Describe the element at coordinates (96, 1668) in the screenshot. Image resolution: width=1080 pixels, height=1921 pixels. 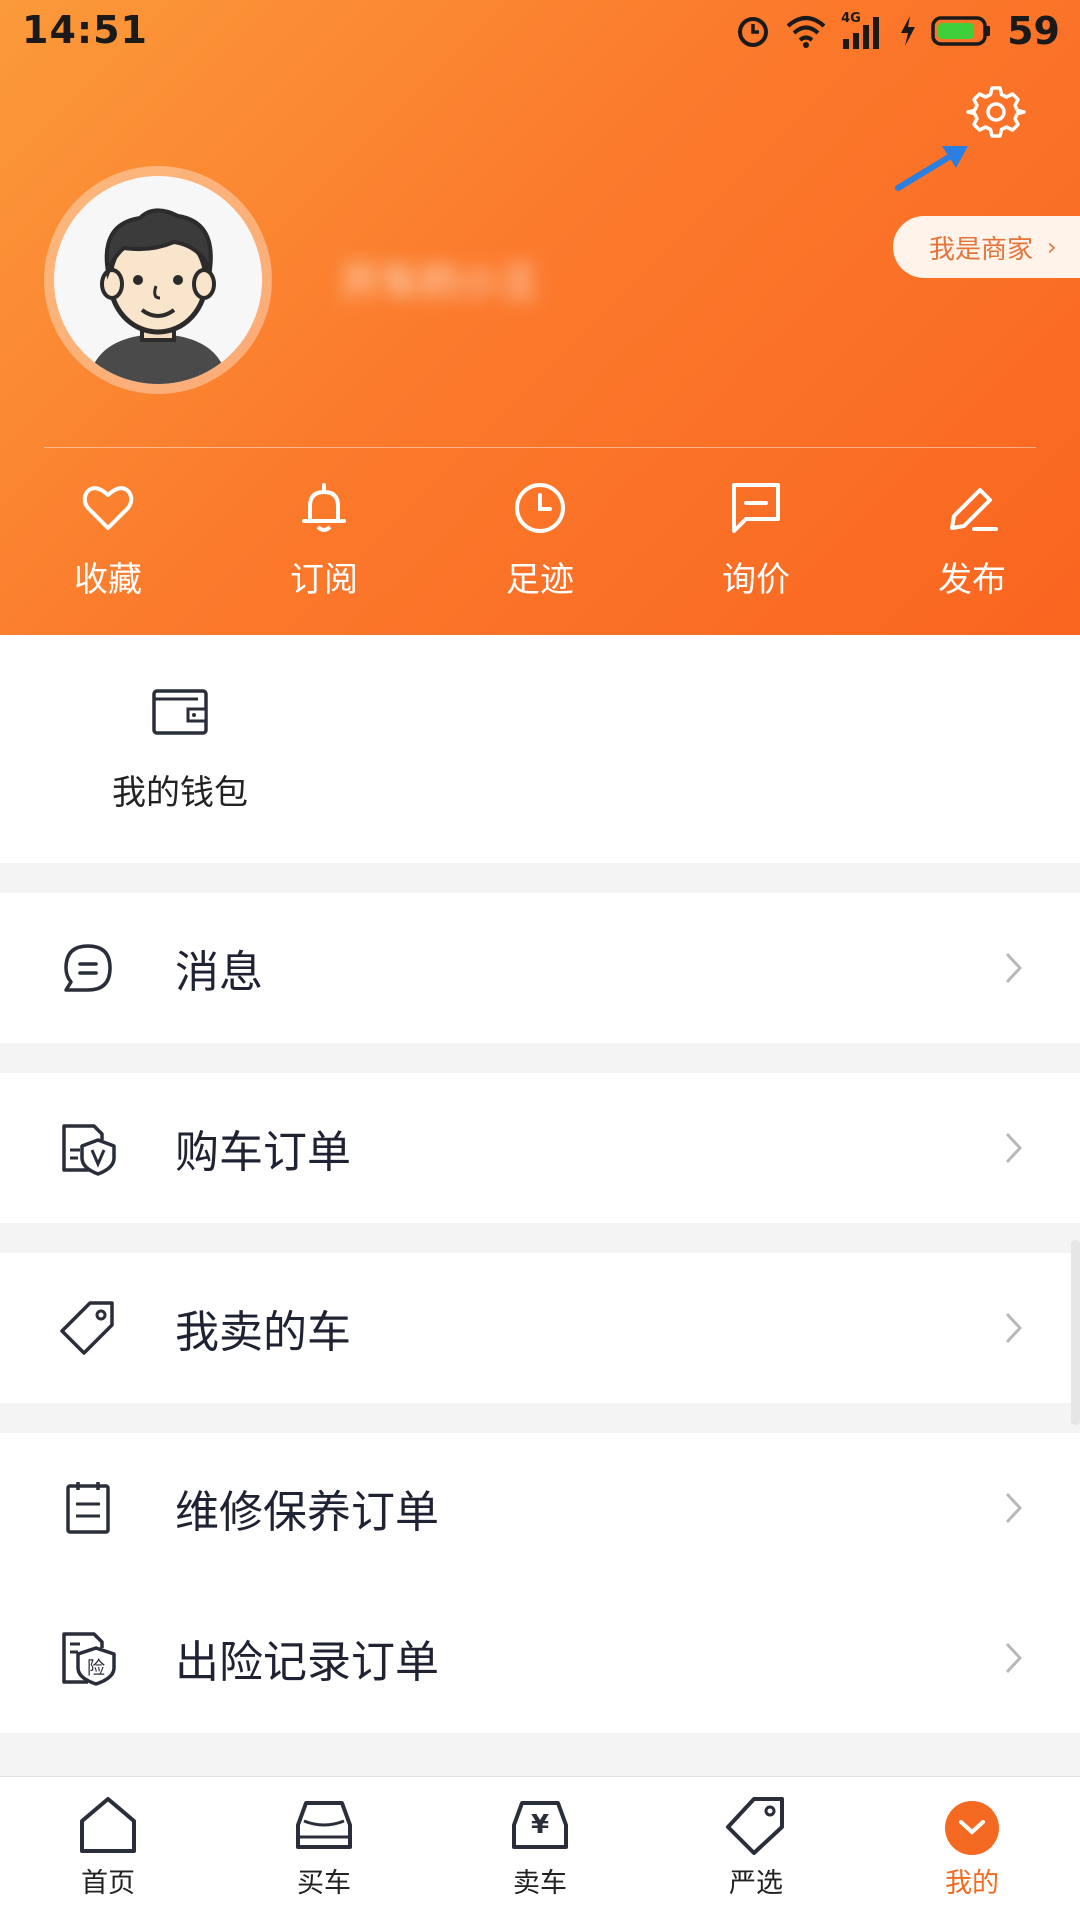
I see `svg-text: 险` at that location.